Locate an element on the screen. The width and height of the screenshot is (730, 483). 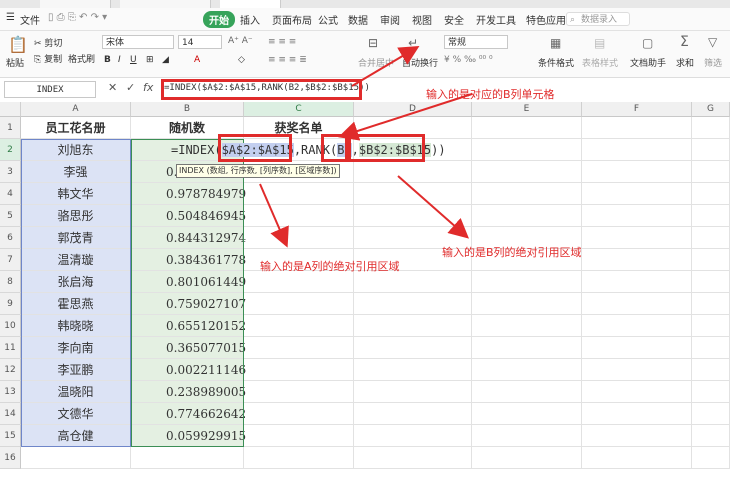
cell-g1 is located at coordinates (711, 128).